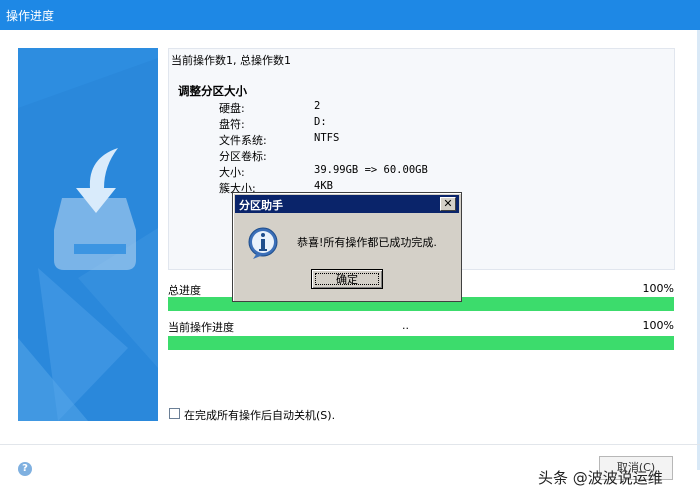  I want to click on current-progress-fill, so click(421, 343).